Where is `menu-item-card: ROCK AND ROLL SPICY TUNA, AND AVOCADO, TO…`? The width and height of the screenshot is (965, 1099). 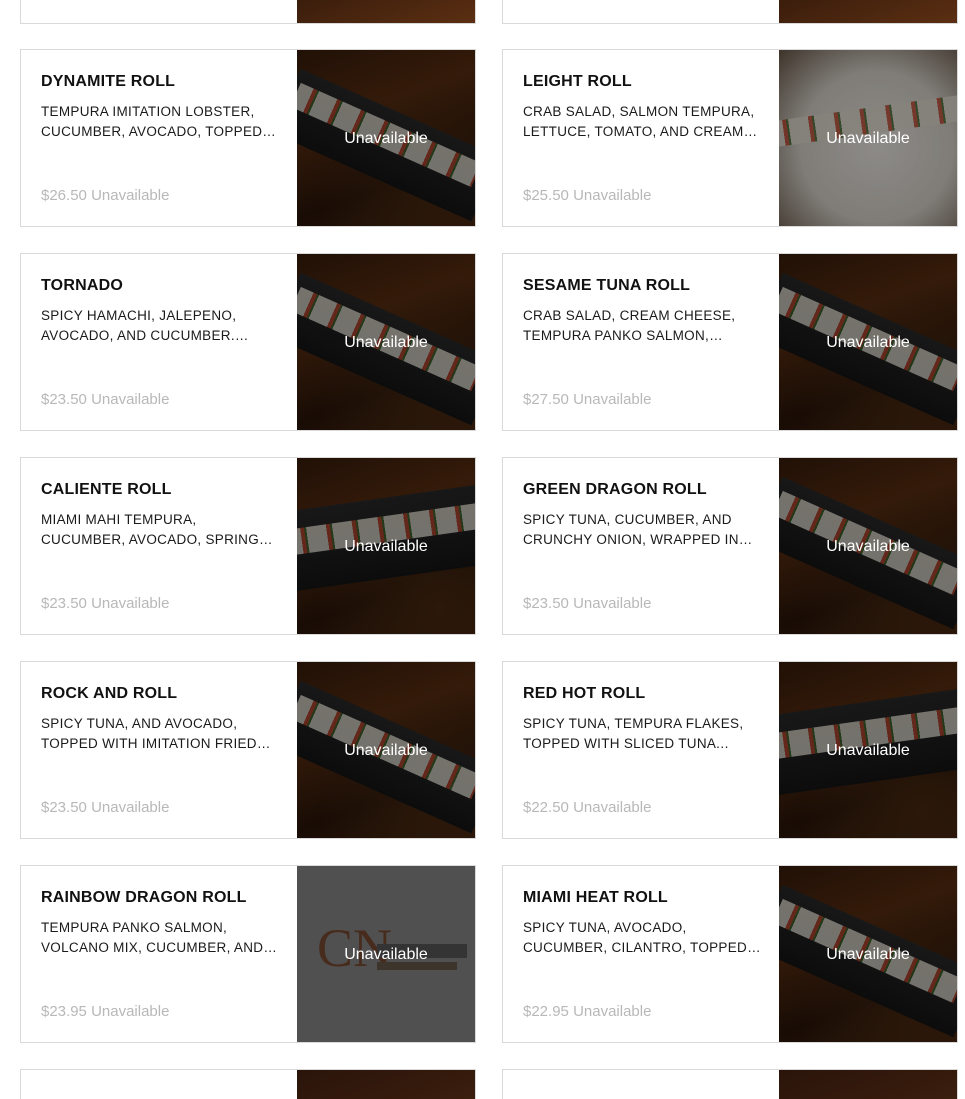
menu-item-card: ROCK AND ROLL SPICY TUNA, AND AVOCADO, TO… is located at coordinates (248, 750).